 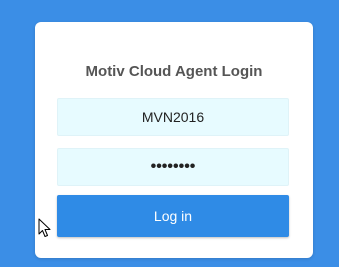 What do you see at coordinates (44, 227) in the screenshot?
I see `mouse-pointer-icon` at bounding box center [44, 227].